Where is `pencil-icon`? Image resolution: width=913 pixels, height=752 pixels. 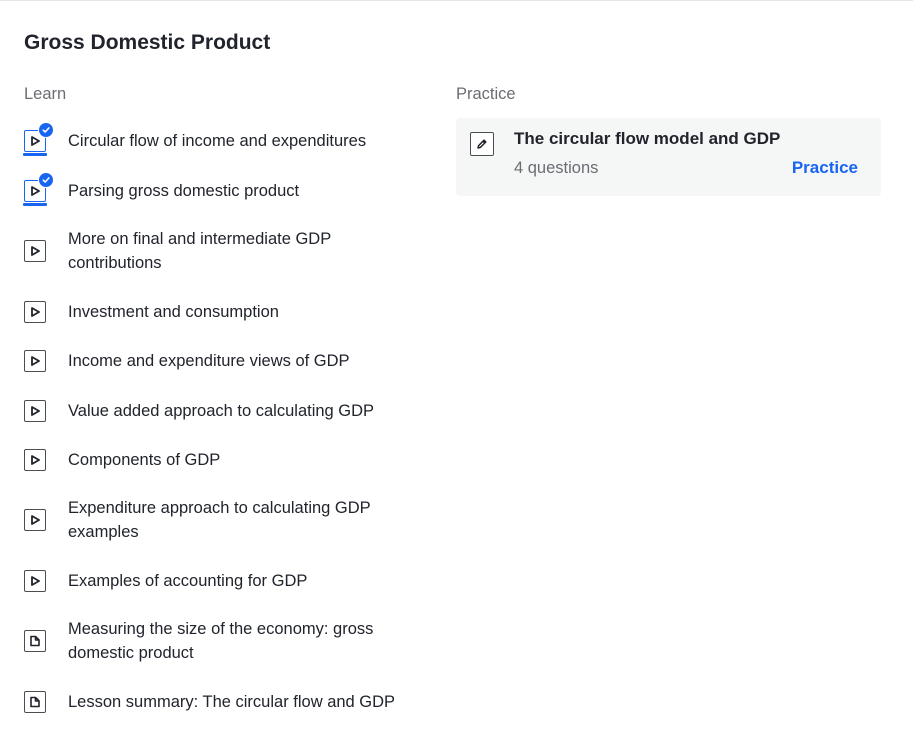
pencil-icon is located at coordinates (482, 144).